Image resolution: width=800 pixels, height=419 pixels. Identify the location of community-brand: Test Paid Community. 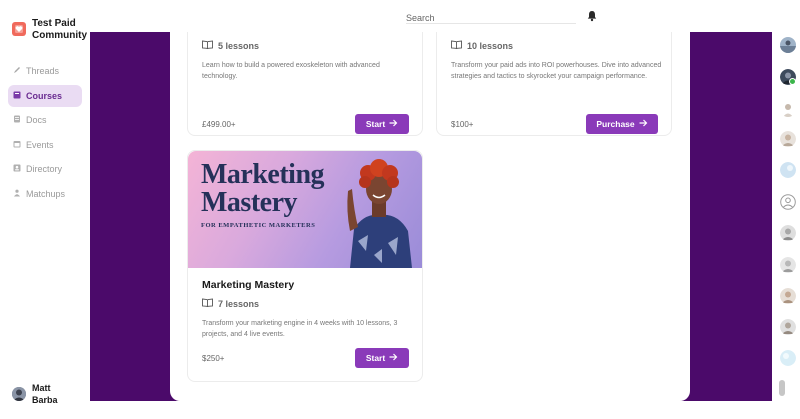
(53, 30).